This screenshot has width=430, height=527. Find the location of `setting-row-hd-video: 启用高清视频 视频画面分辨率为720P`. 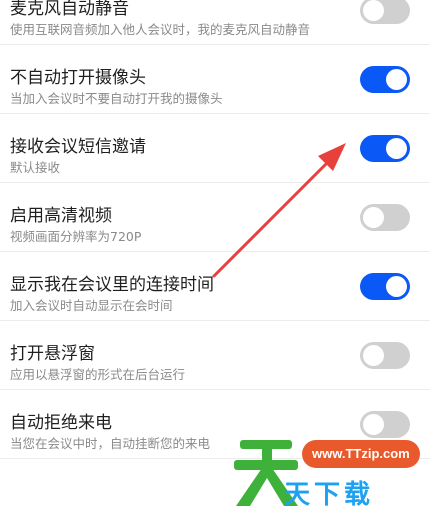

setting-row-hd-video: 启用高清视频 视频画面分辨率为720P is located at coordinates (215, 217).